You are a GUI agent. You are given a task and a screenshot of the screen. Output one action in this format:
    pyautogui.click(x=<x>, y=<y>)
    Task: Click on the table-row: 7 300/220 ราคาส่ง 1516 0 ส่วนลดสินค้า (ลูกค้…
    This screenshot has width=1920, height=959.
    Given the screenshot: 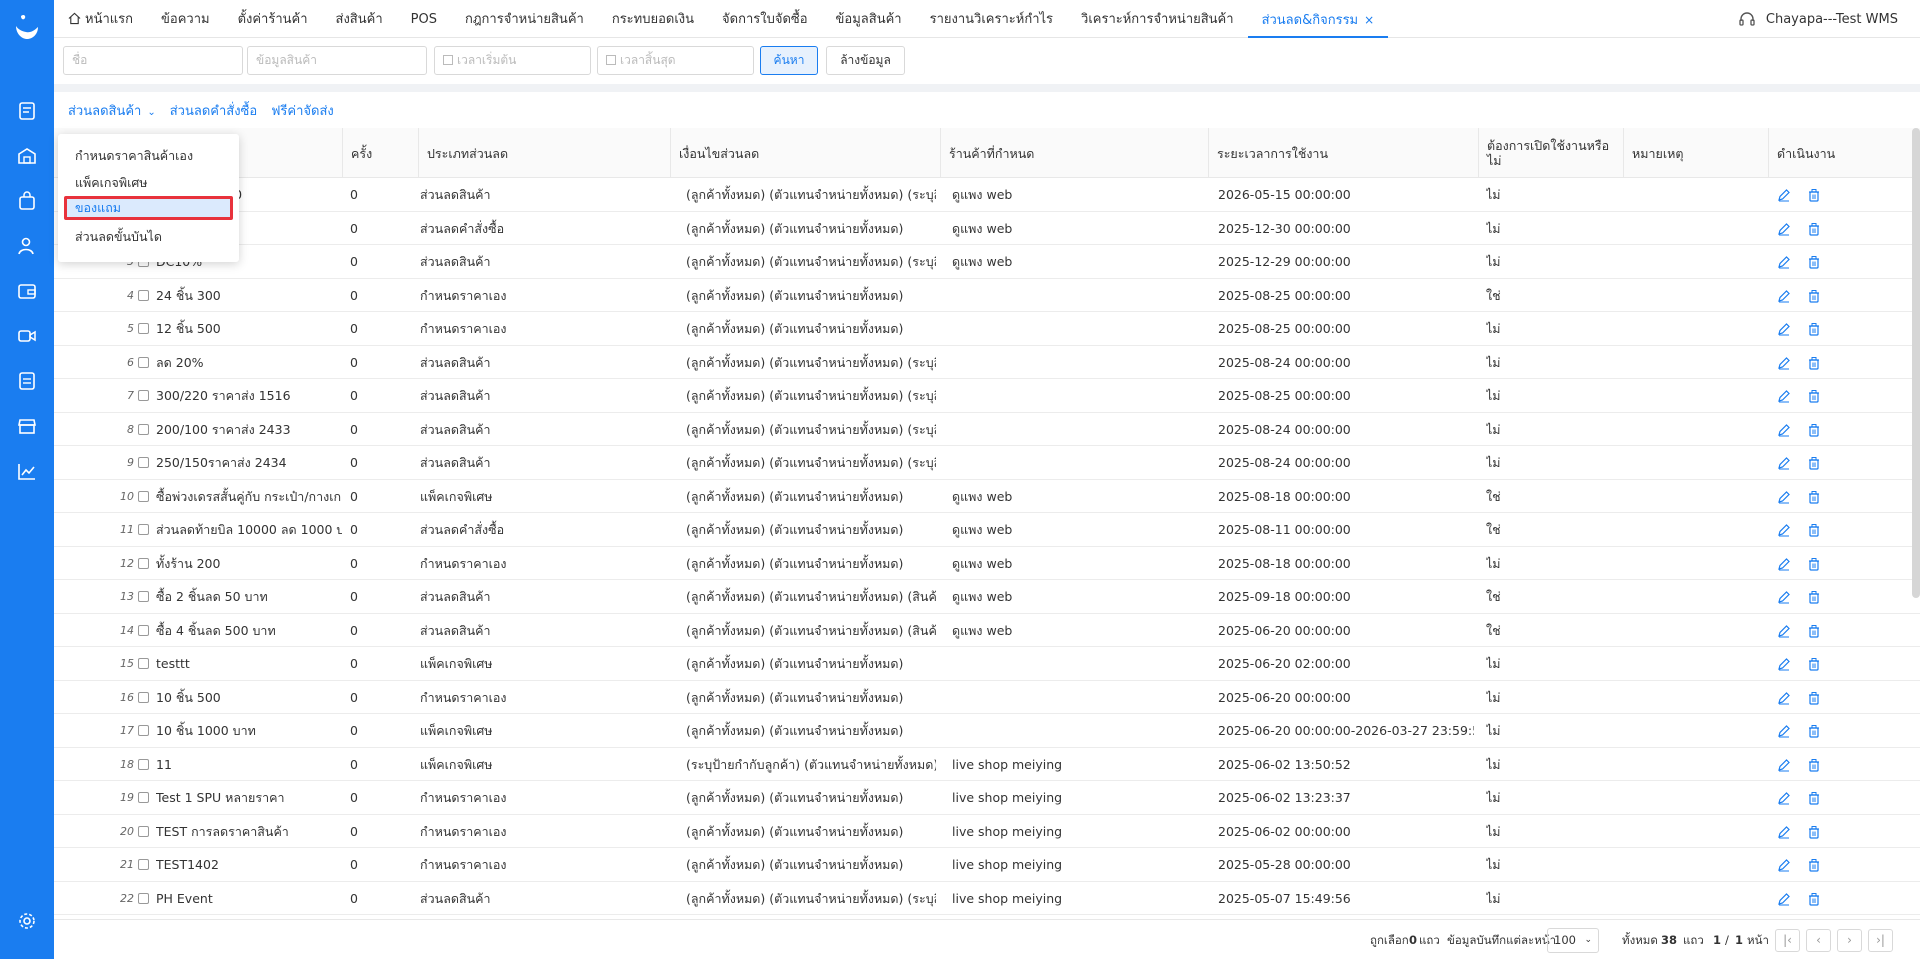 What is the action you would take?
    pyautogui.click(x=987, y=396)
    